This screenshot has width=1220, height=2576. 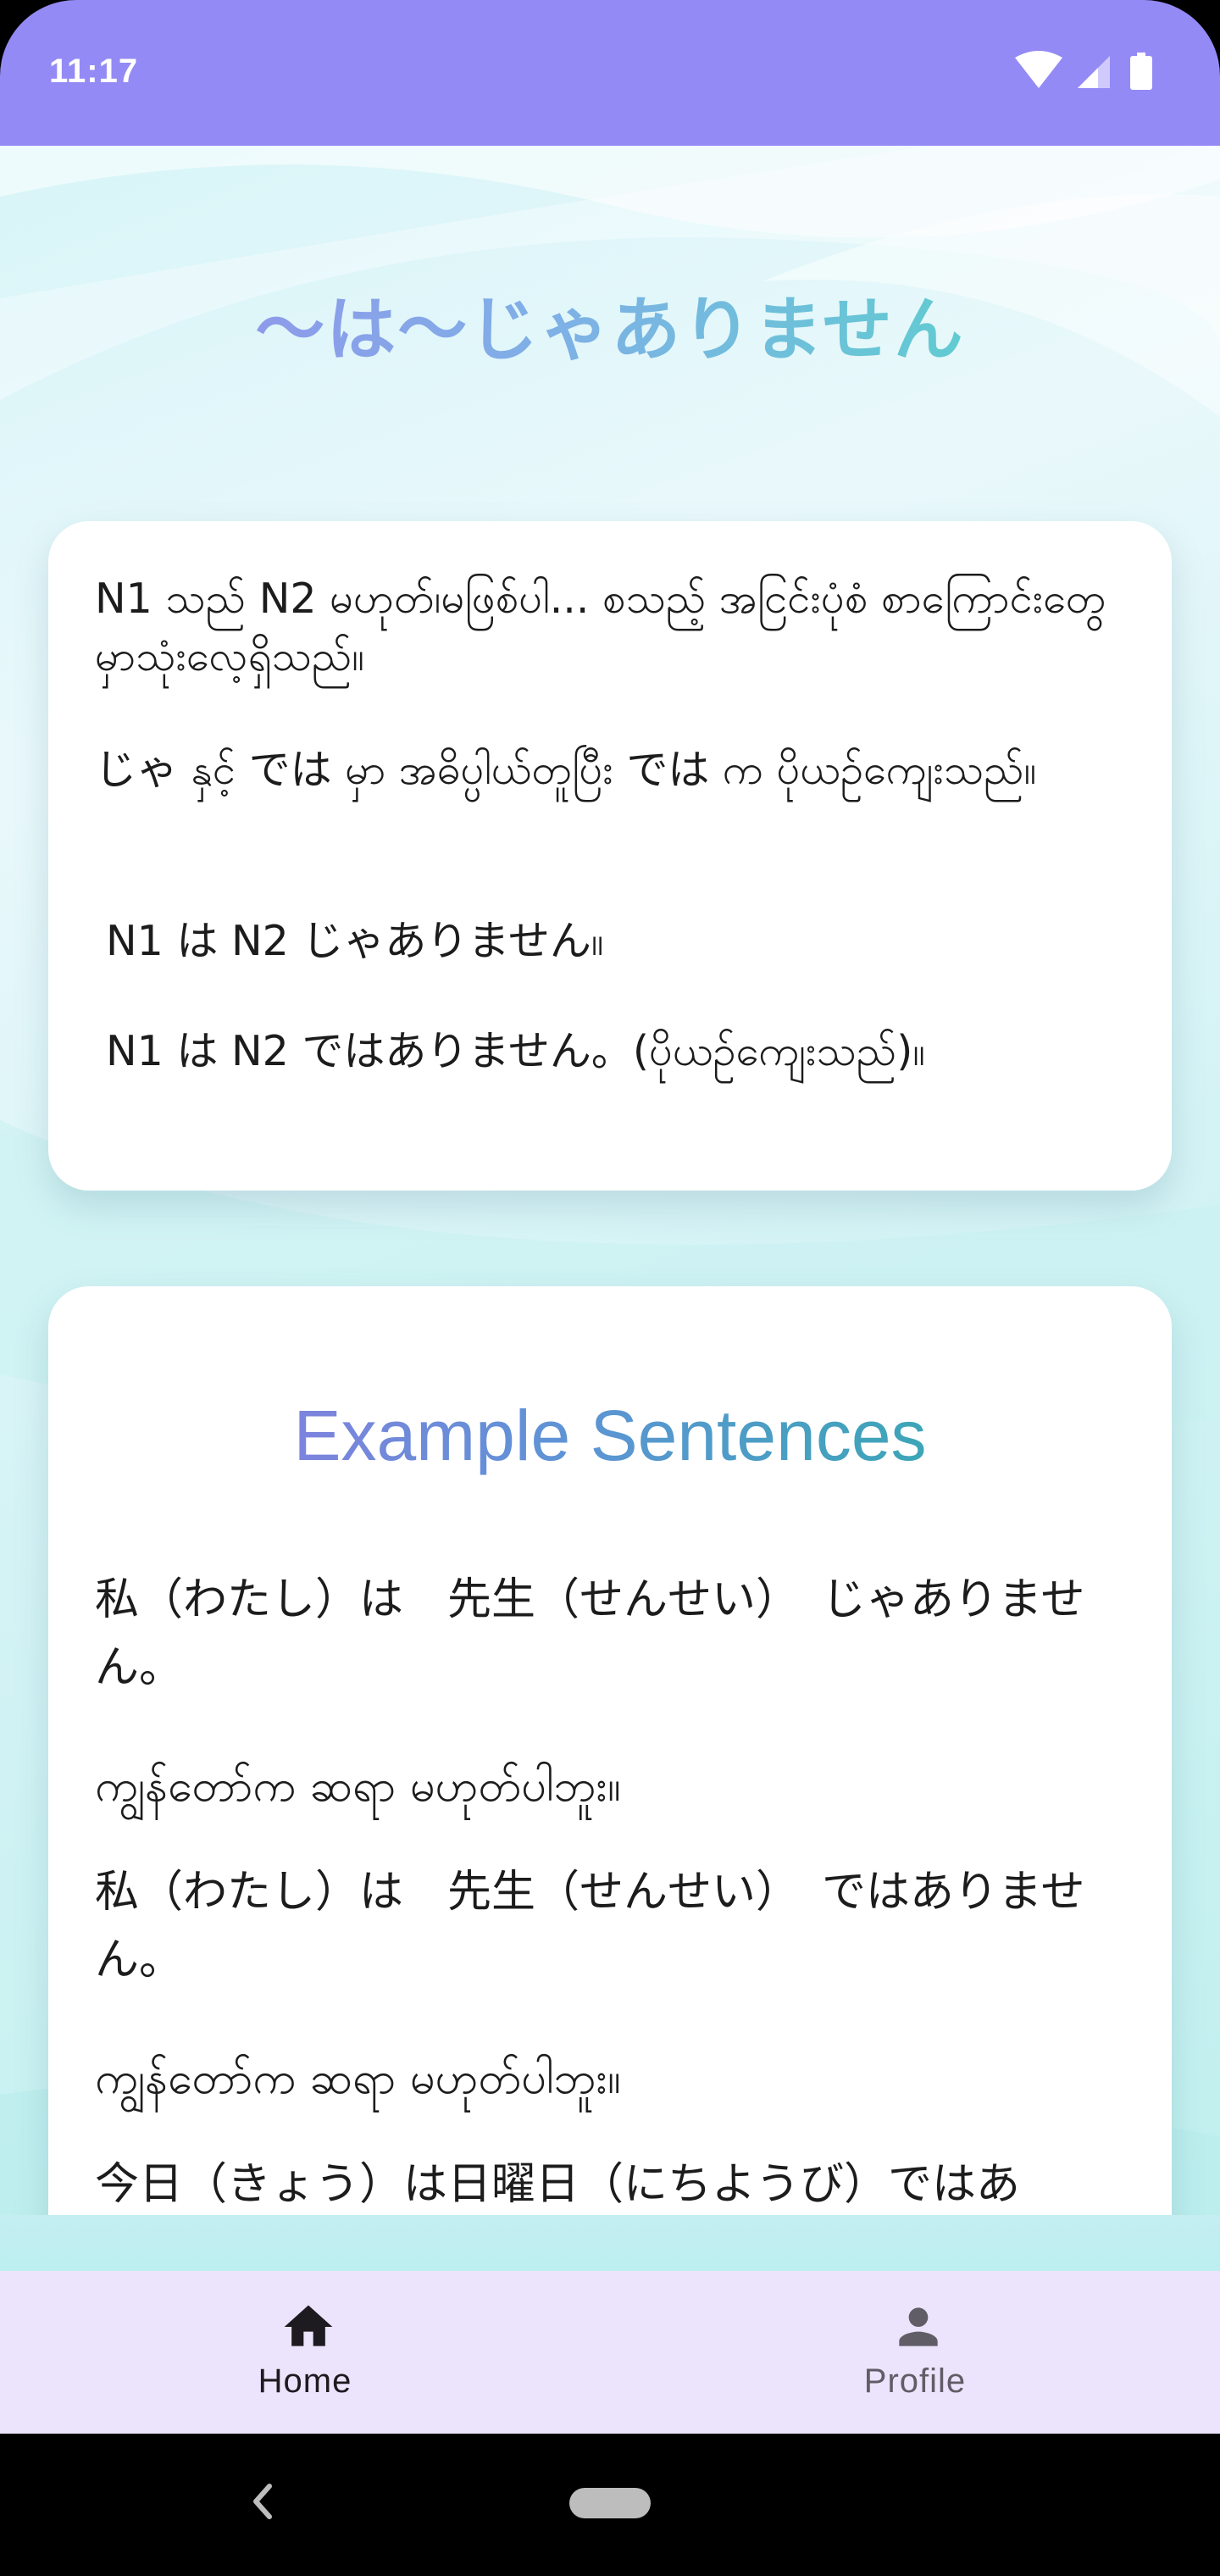 What do you see at coordinates (610, 2243) in the screenshot?
I see `content-bottom-edge` at bounding box center [610, 2243].